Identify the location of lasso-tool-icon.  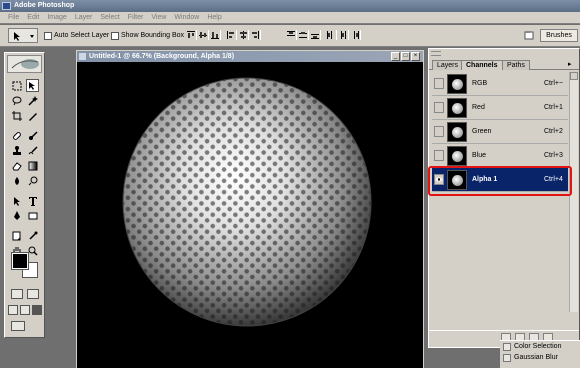
(16, 100).